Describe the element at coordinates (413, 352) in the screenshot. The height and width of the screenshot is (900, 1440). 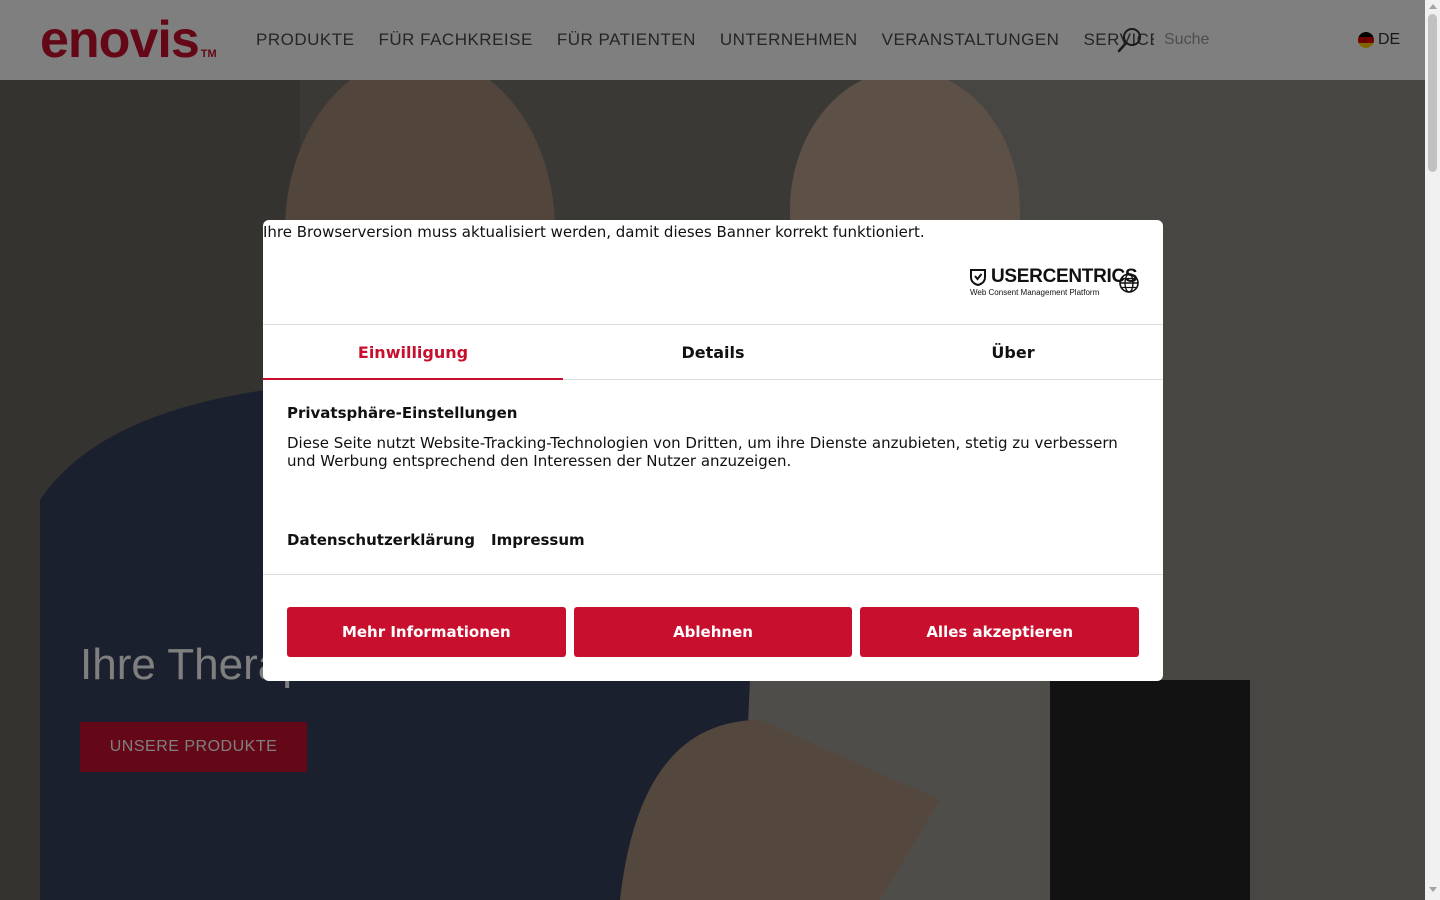
I see `tab-einwilligung: Einwilligung` at that location.